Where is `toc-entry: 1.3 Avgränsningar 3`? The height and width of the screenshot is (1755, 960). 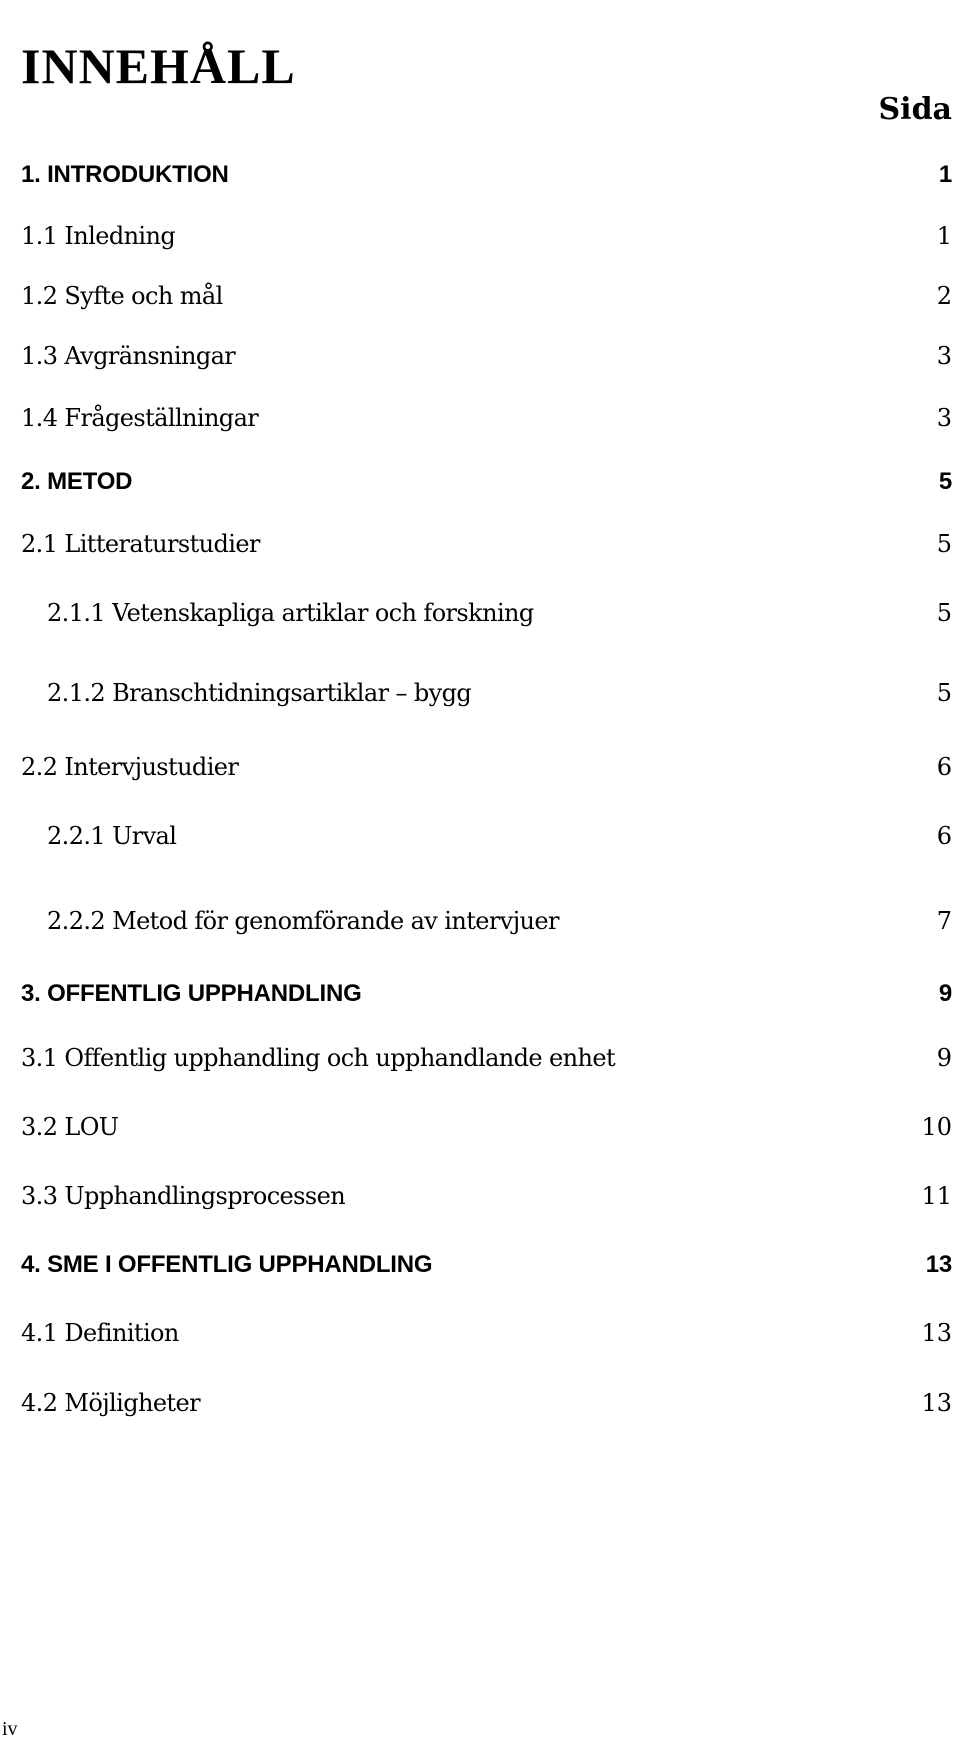
toc-entry: 1.3 Avgränsningar 3 is located at coordinates (480, 356).